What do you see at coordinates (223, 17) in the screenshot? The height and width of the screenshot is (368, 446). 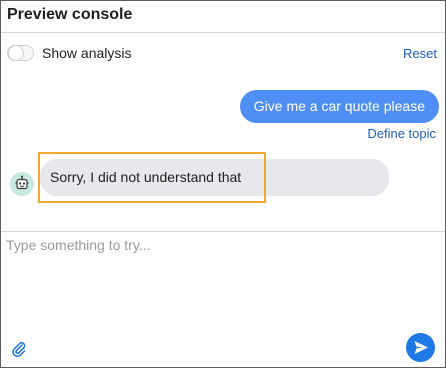 I see `console-header: Preview console` at bounding box center [223, 17].